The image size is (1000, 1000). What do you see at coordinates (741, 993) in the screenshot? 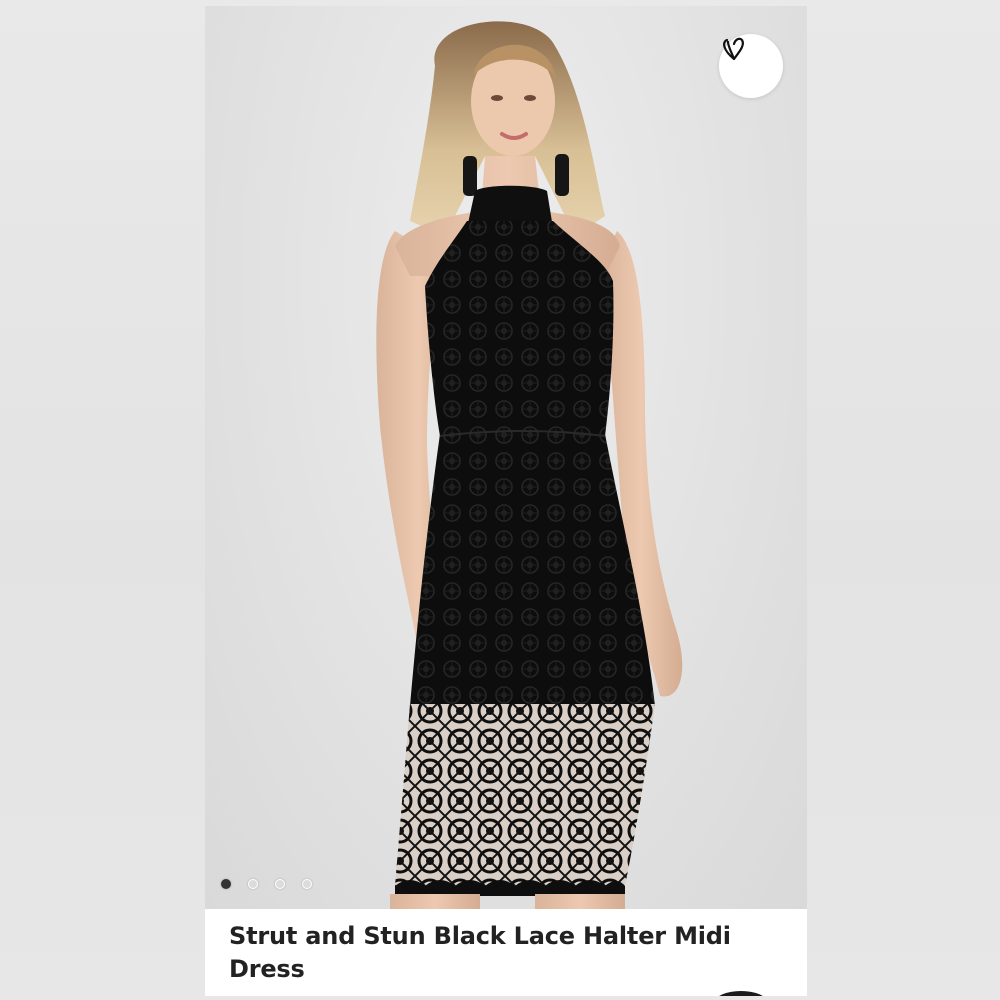
I see `partial-element-peek` at bounding box center [741, 993].